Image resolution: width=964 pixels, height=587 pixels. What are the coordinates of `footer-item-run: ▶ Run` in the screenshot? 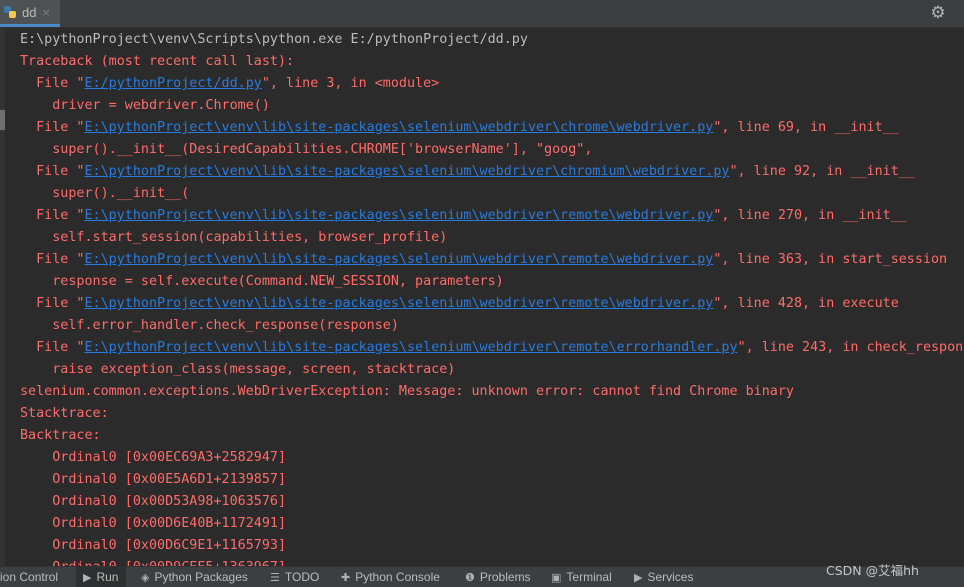 It's located at (101, 577).